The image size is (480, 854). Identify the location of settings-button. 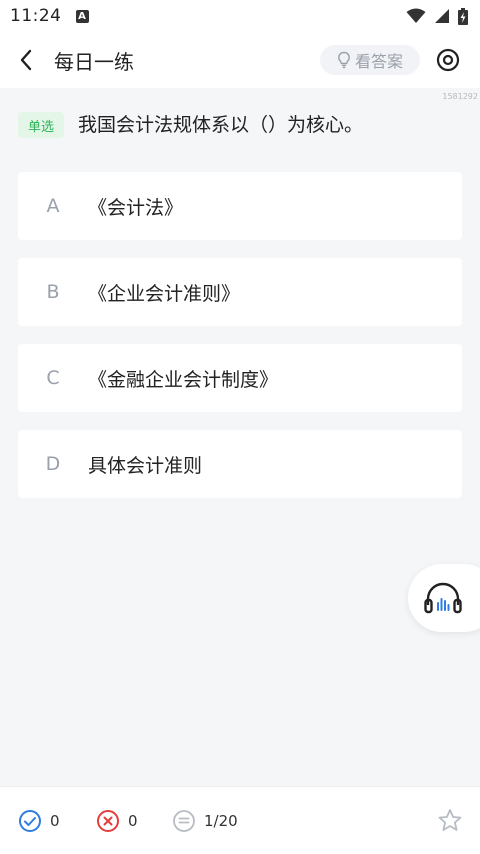
(448, 60).